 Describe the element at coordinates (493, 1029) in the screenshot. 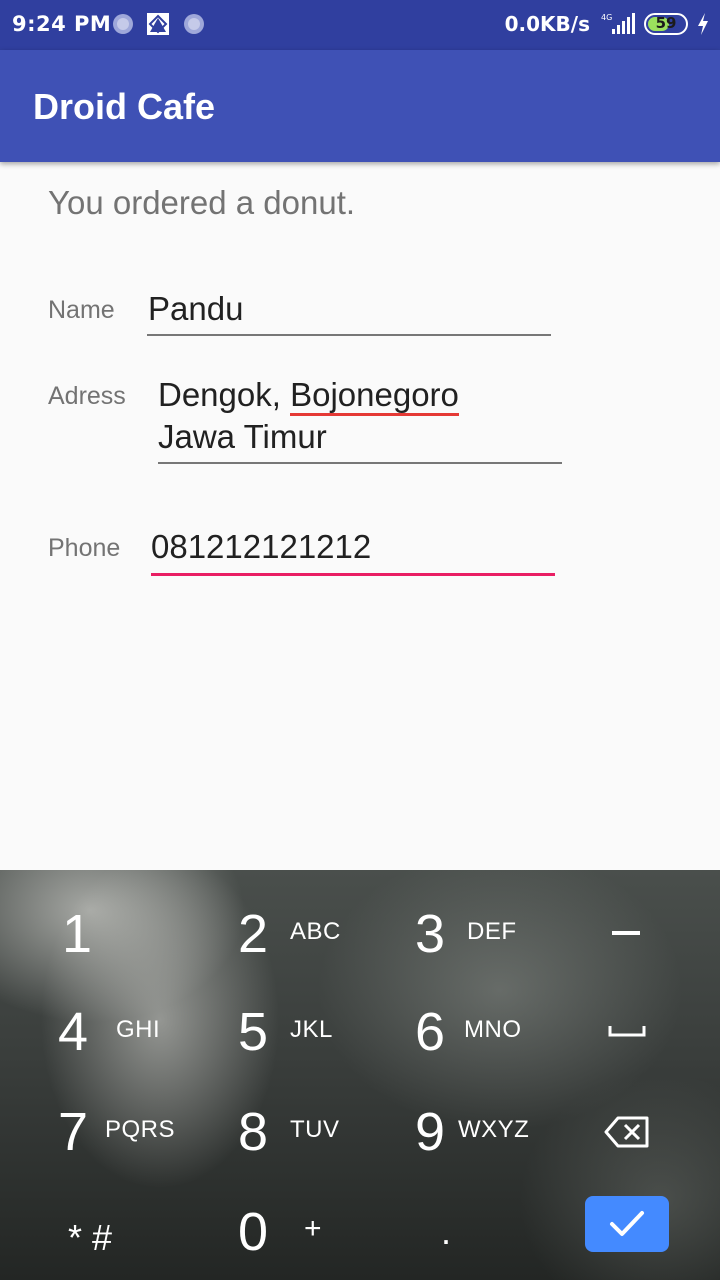

I see `key-letters: MNO` at that location.